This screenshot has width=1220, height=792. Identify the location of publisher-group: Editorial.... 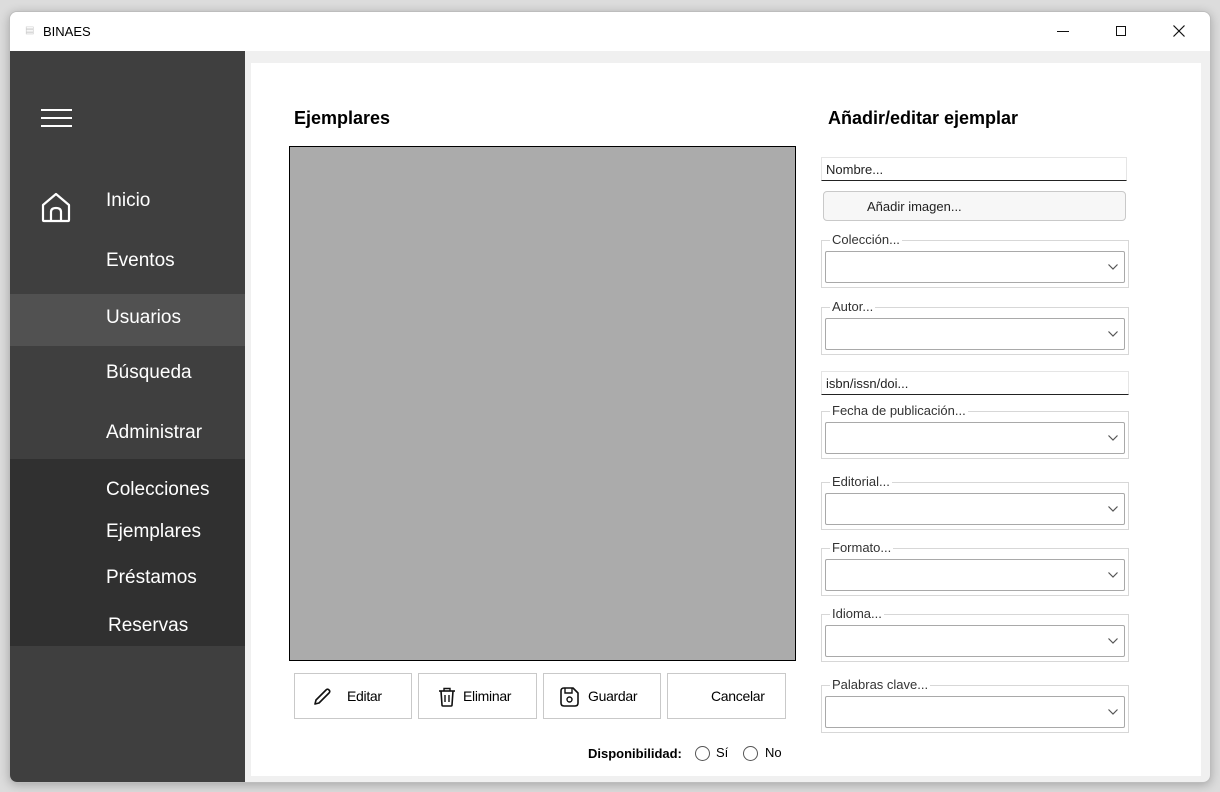
(975, 502).